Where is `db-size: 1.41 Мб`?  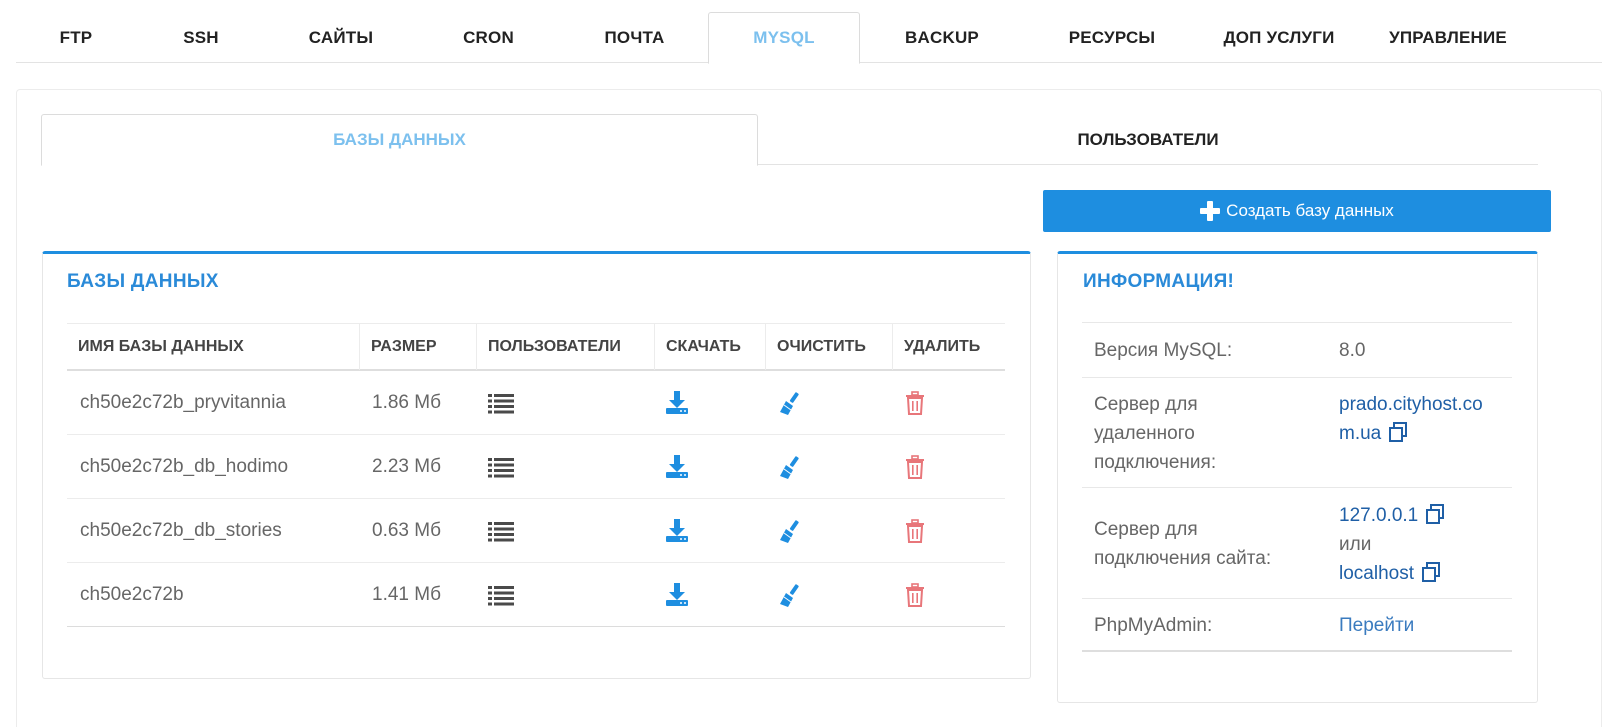 db-size: 1.41 Мб is located at coordinates (406, 594).